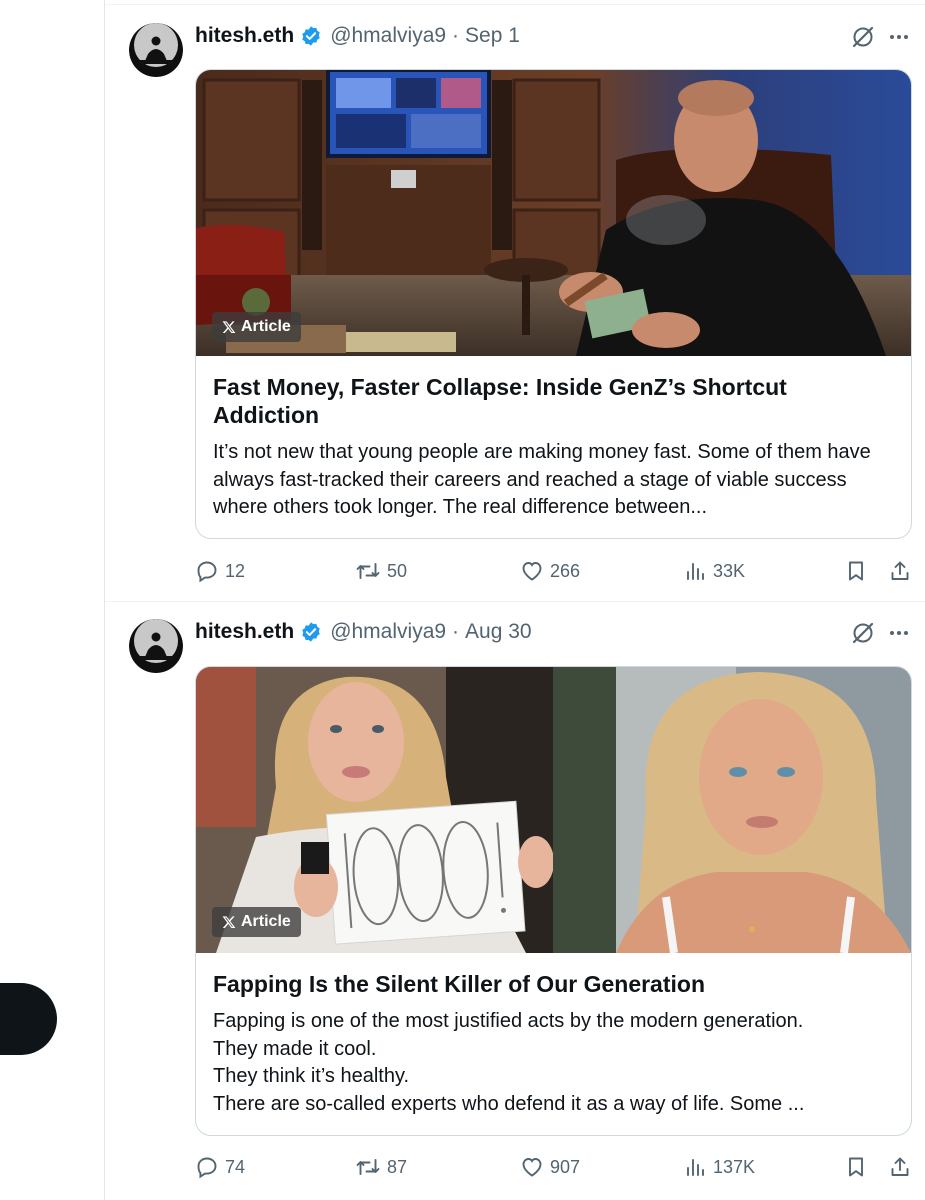 This screenshot has width=925, height=1200. Describe the element at coordinates (397, 1166) in the screenshot. I see `repost-count: 87` at that location.